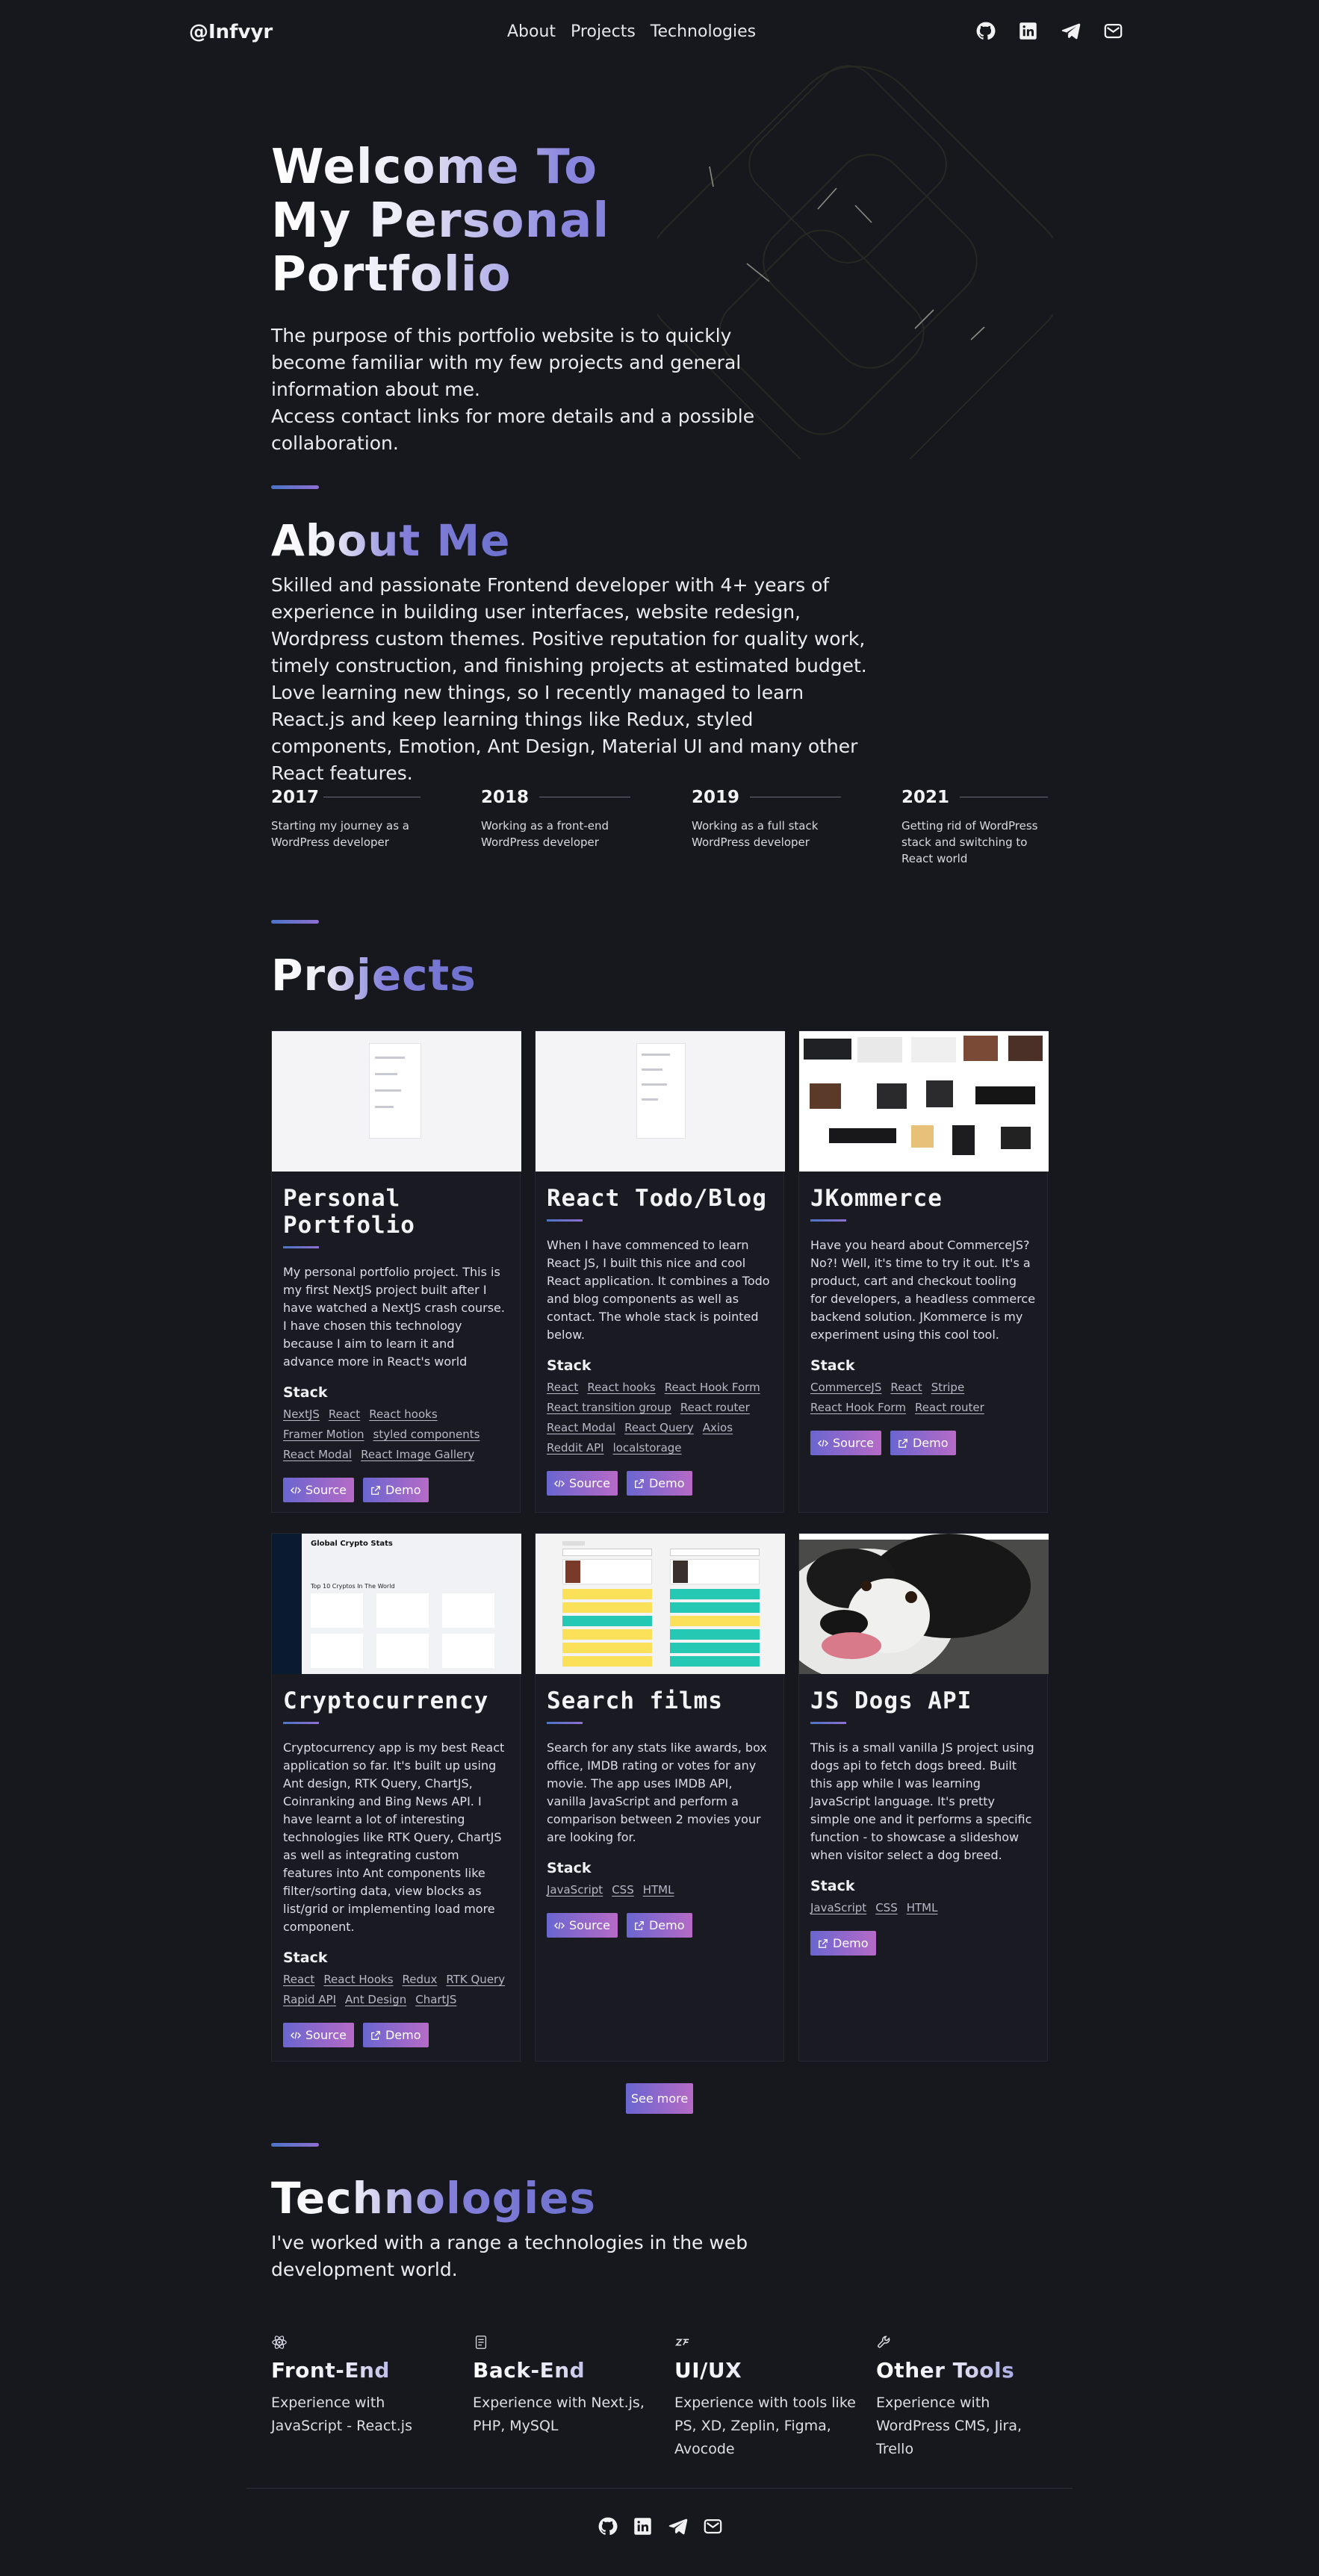 The height and width of the screenshot is (2576, 1319). Describe the element at coordinates (435, 2000) in the screenshot. I see `stack-tag: ChartJS` at that location.